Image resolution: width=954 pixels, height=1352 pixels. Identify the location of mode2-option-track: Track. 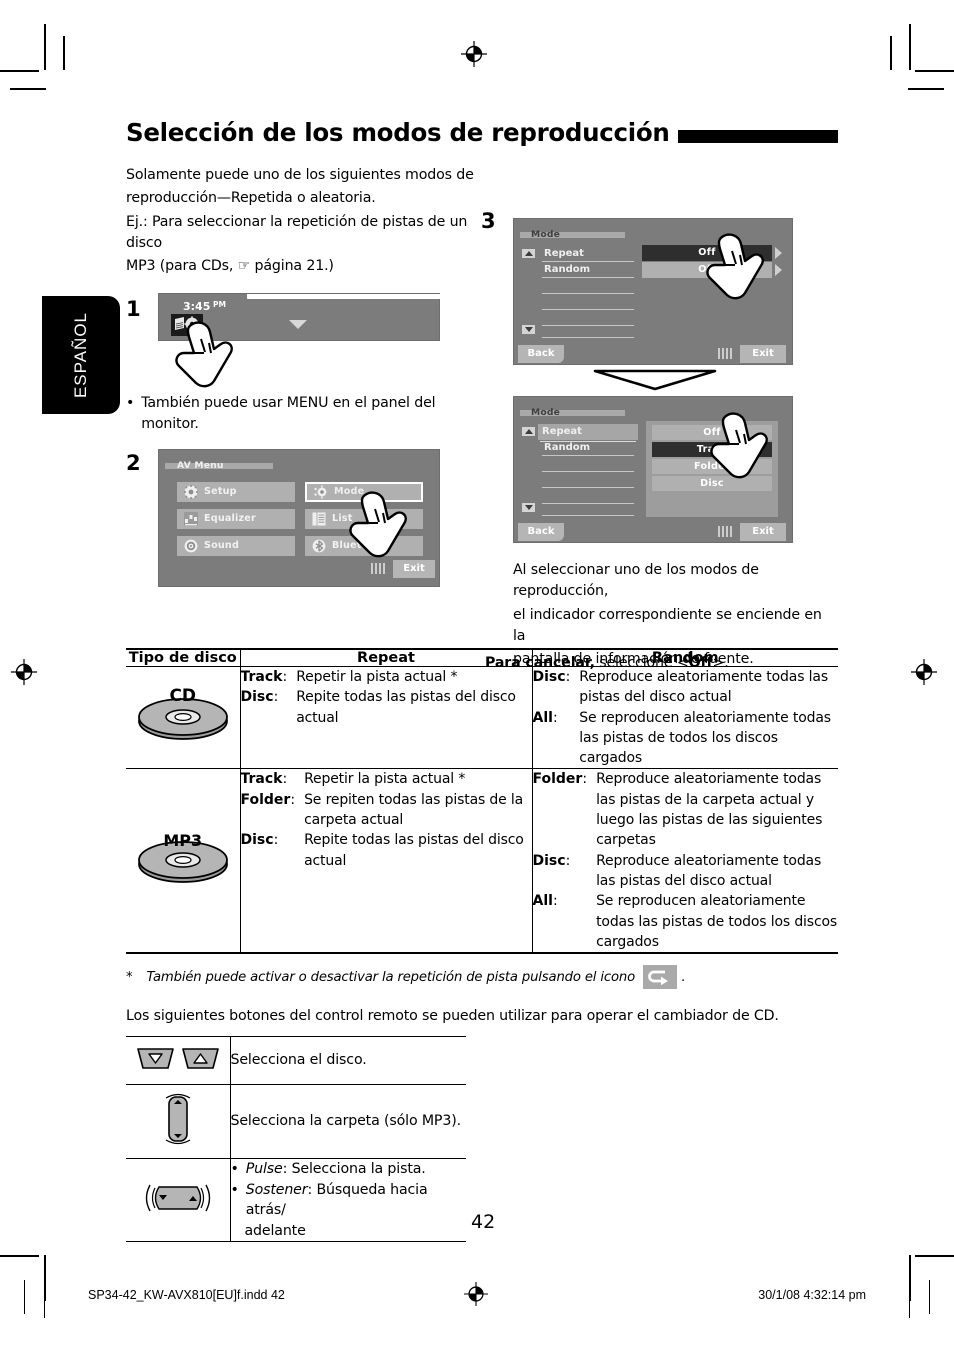
(712, 449).